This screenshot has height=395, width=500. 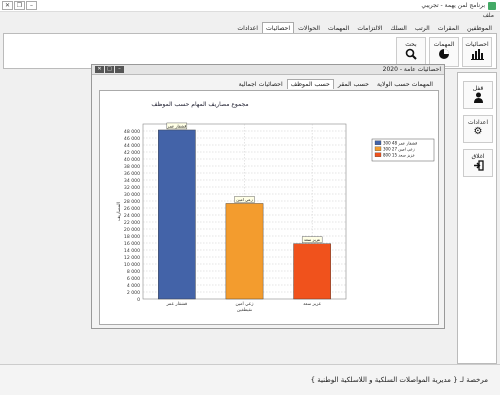 I want to click on y-tick-label: 44 000, so click(x=132, y=146).